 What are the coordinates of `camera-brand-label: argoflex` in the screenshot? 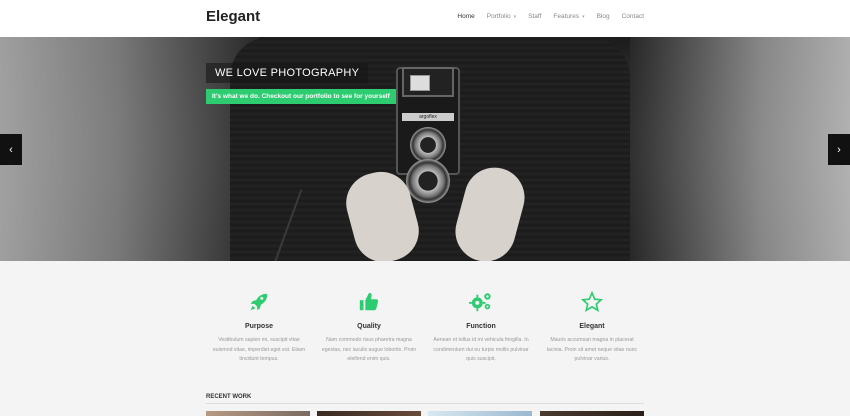 It's located at (428, 117).